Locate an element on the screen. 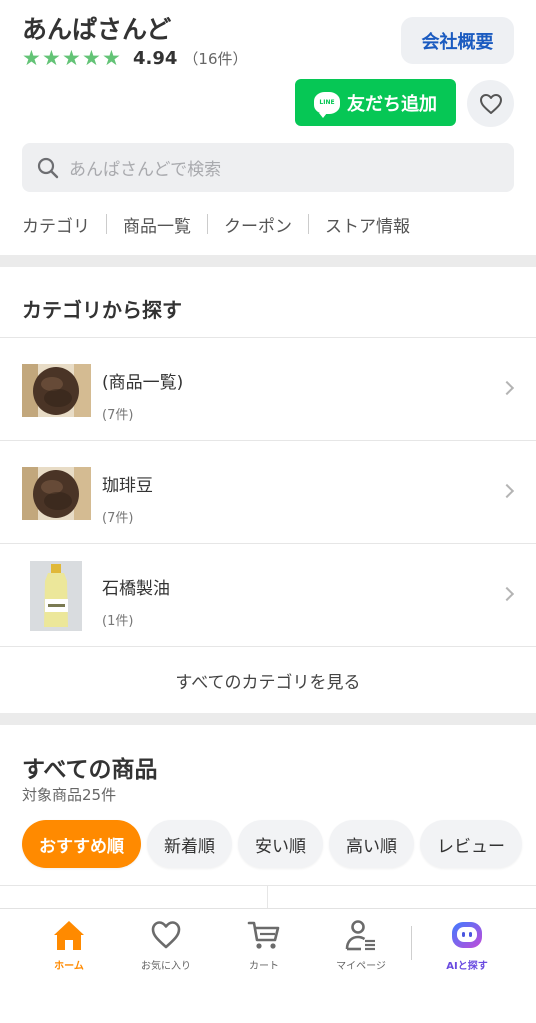 This screenshot has width=536, height=1023. tab-favorites: お気に入り is located at coordinates (166, 945).